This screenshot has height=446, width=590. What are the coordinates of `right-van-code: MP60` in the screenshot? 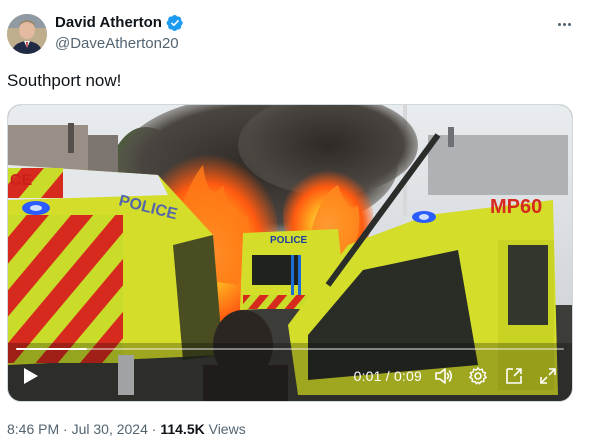 It's located at (516, 207).